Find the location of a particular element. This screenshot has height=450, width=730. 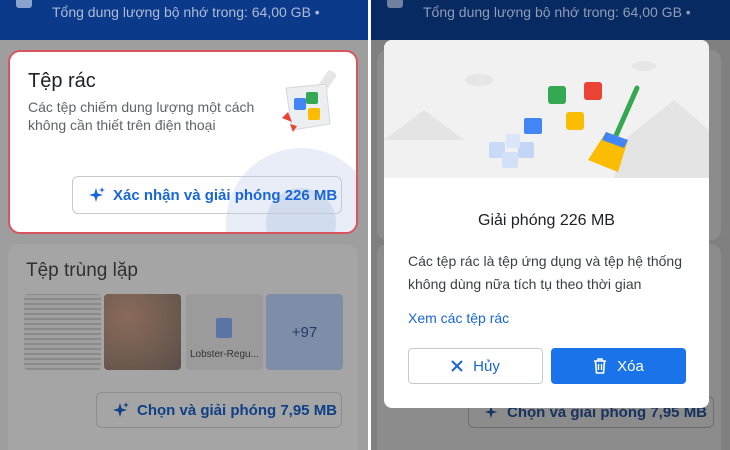

select-free-duplicates-button: Chọn và giải phóng 7,95 MB is located at coordinates (219, 410).